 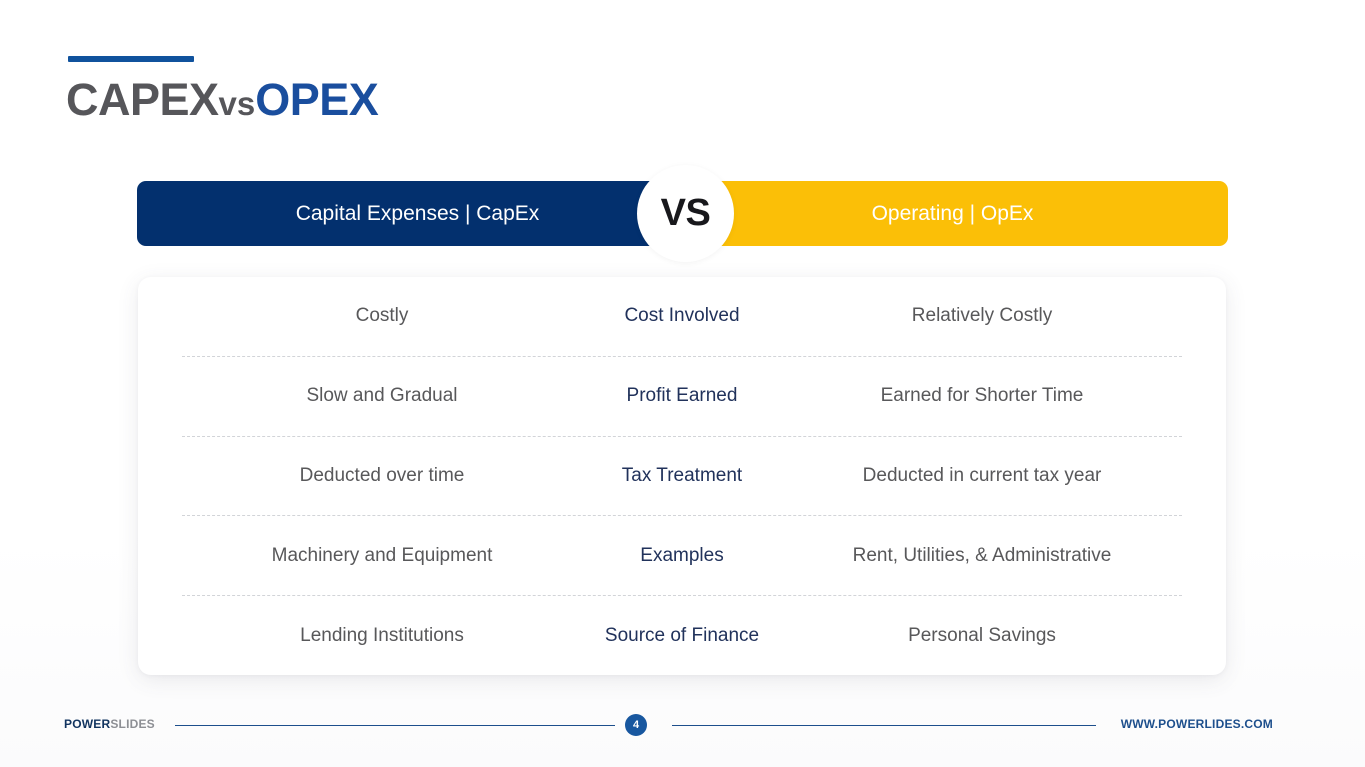 I want to click on attribute-label: Tax Treatment, so click(x=682, y=475).